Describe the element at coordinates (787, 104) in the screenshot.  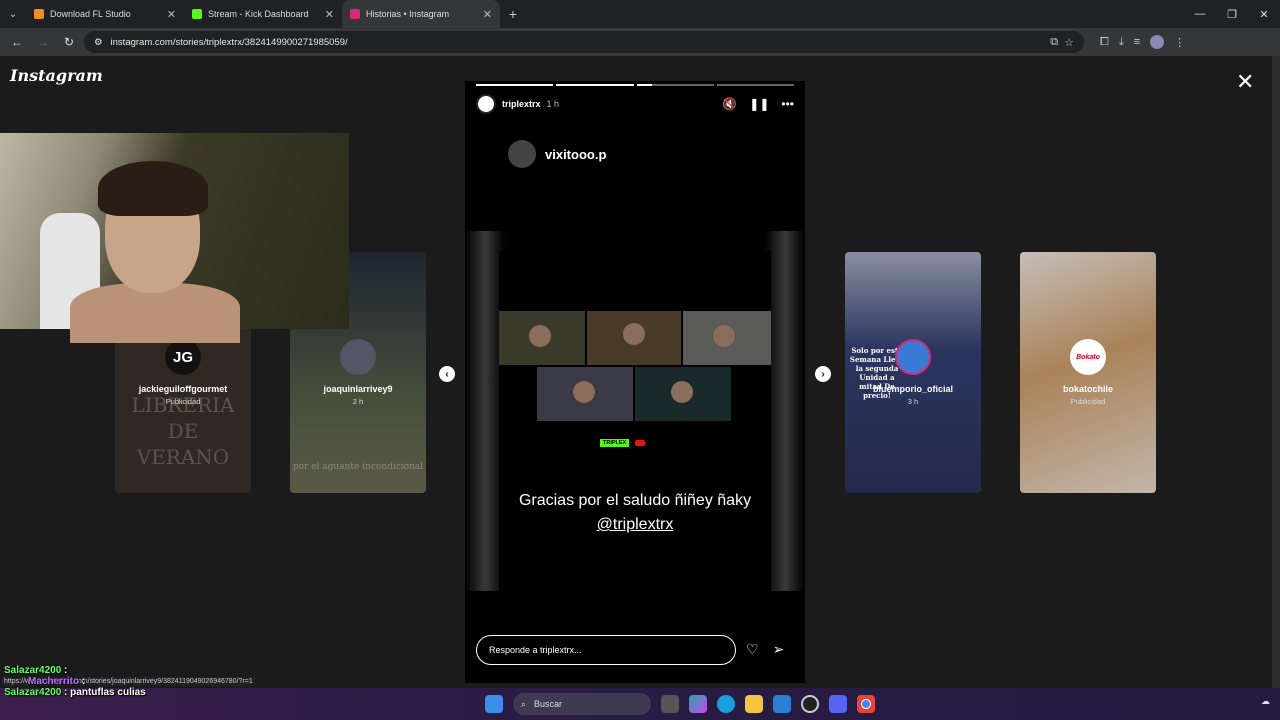
I see `more-options-icon: •••` at that location.